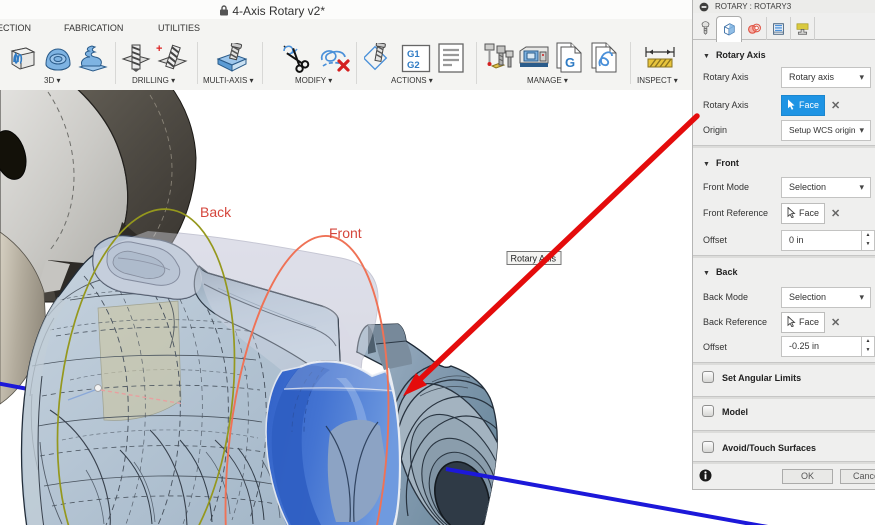 The image size is (875, 525). Describe the element at coordinates (413, 65) in the screenshot. I see `svg-text: G2` at that location.